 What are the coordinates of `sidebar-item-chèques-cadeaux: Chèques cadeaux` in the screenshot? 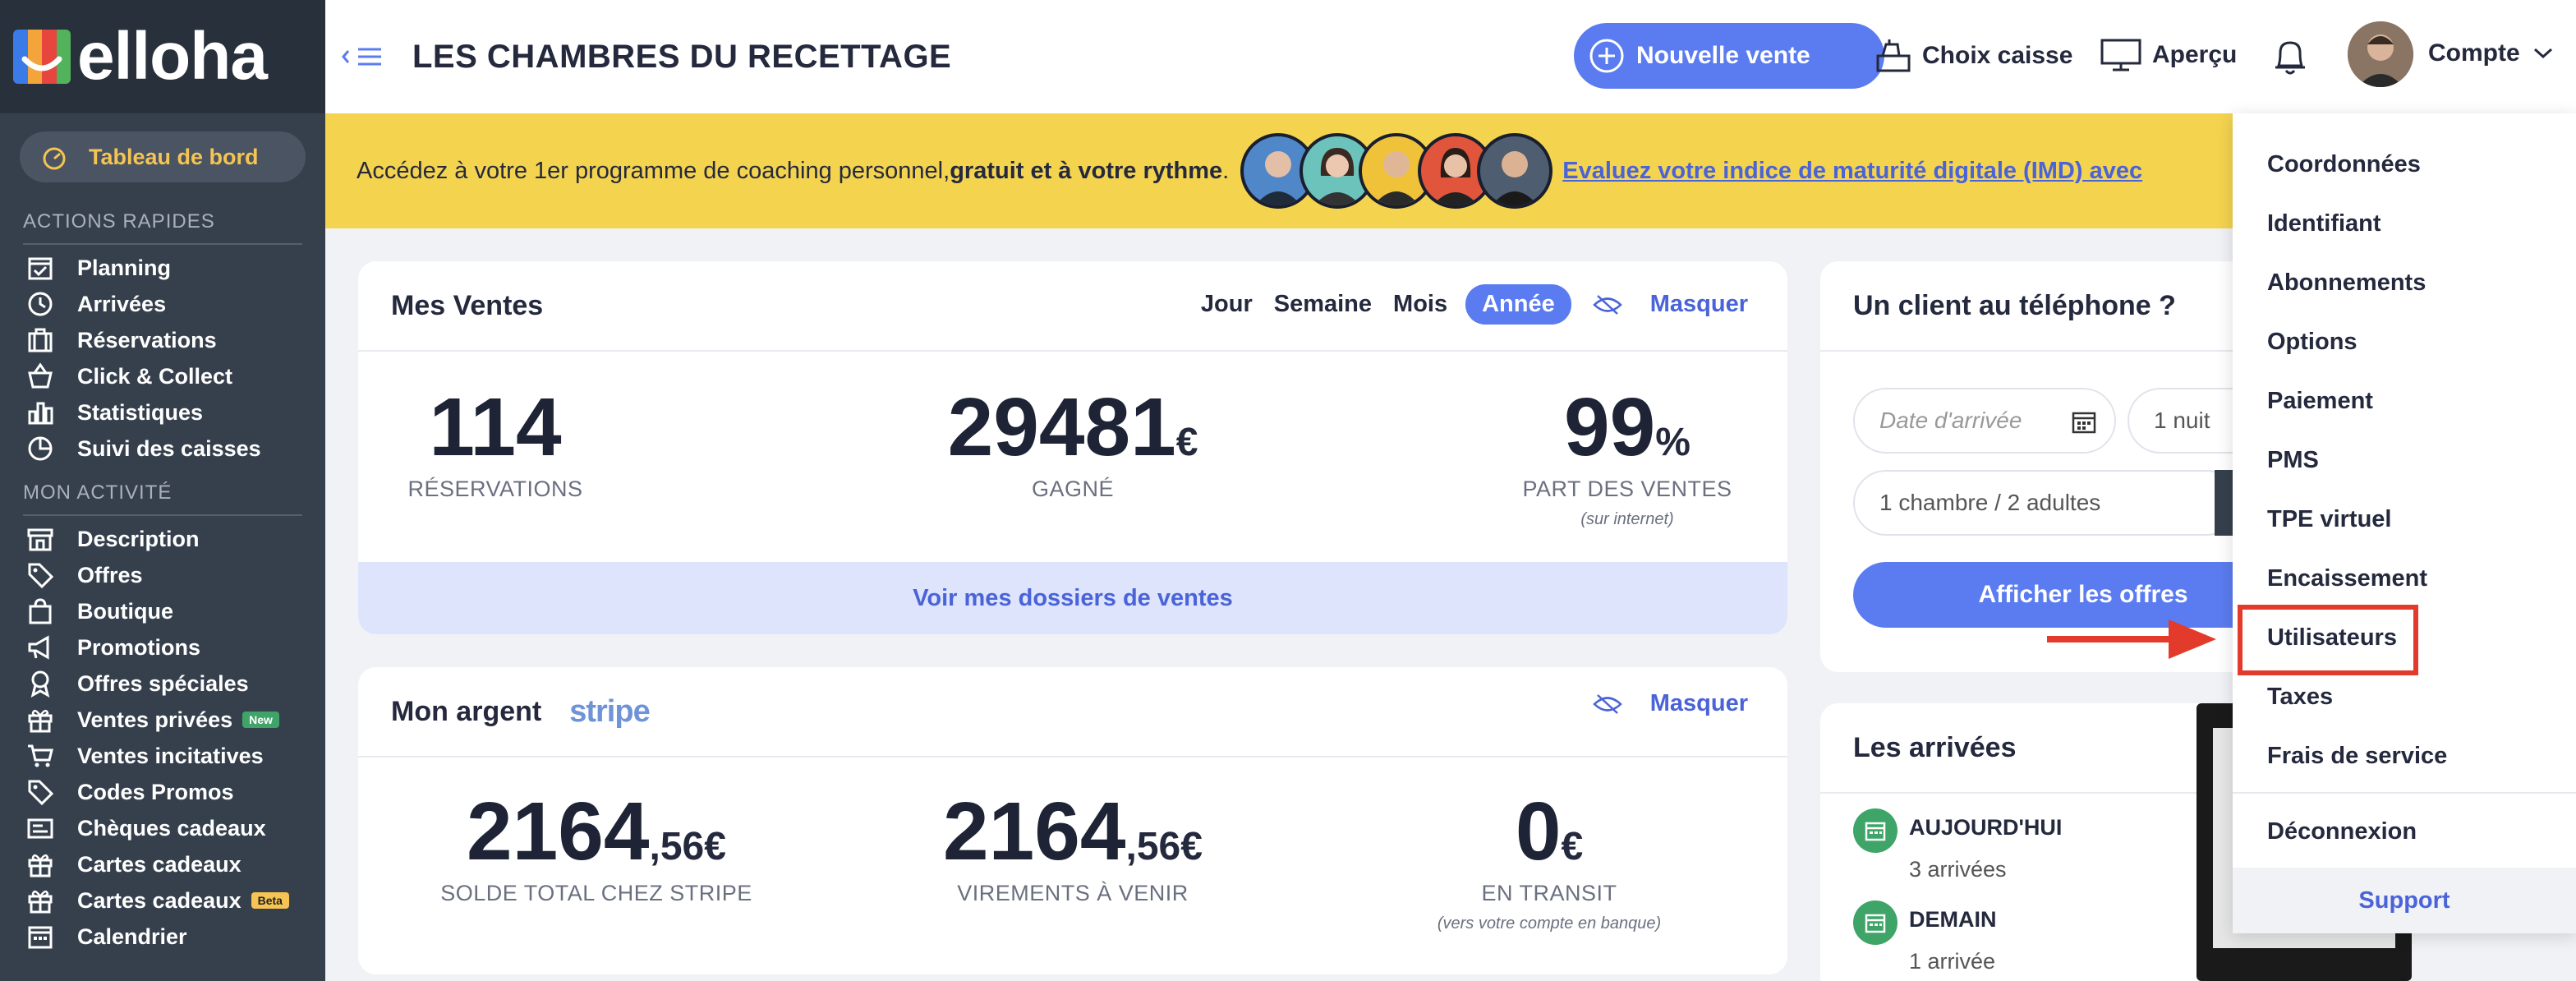 It's located at (162, 828).